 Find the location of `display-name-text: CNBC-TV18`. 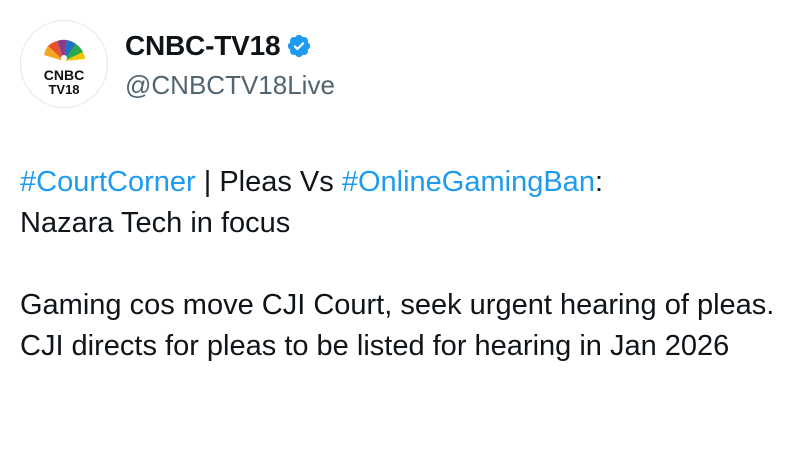

display-name-text: CNBC-TV18 is located at coordinates (203, 45).